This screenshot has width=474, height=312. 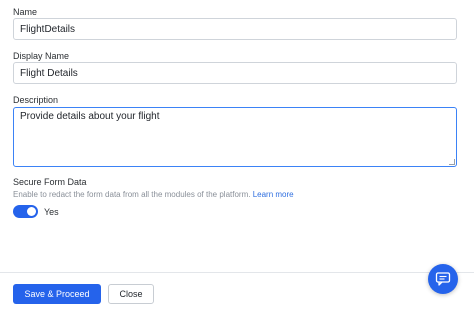 I want to click on resize-handle-icon, so click(x=452, y=162).